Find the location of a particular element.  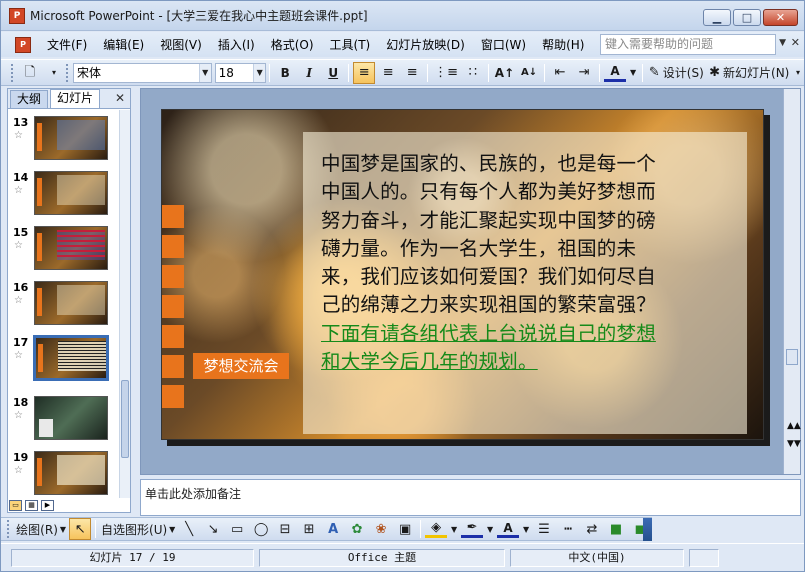

powerpoint-app-icon: P is located at coordinates (17, 15).